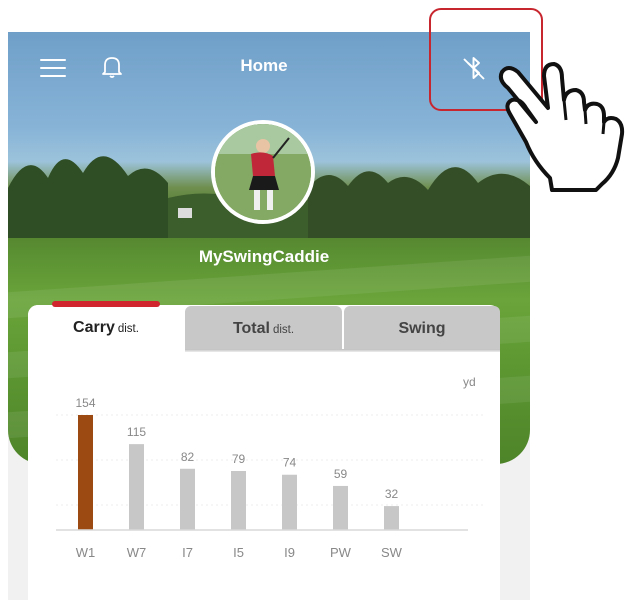 The image size is (635, 600). What do you see at coordinates (289, 502) in the screenshot?
I see `bar-i9` at bounding box center [289, 502].